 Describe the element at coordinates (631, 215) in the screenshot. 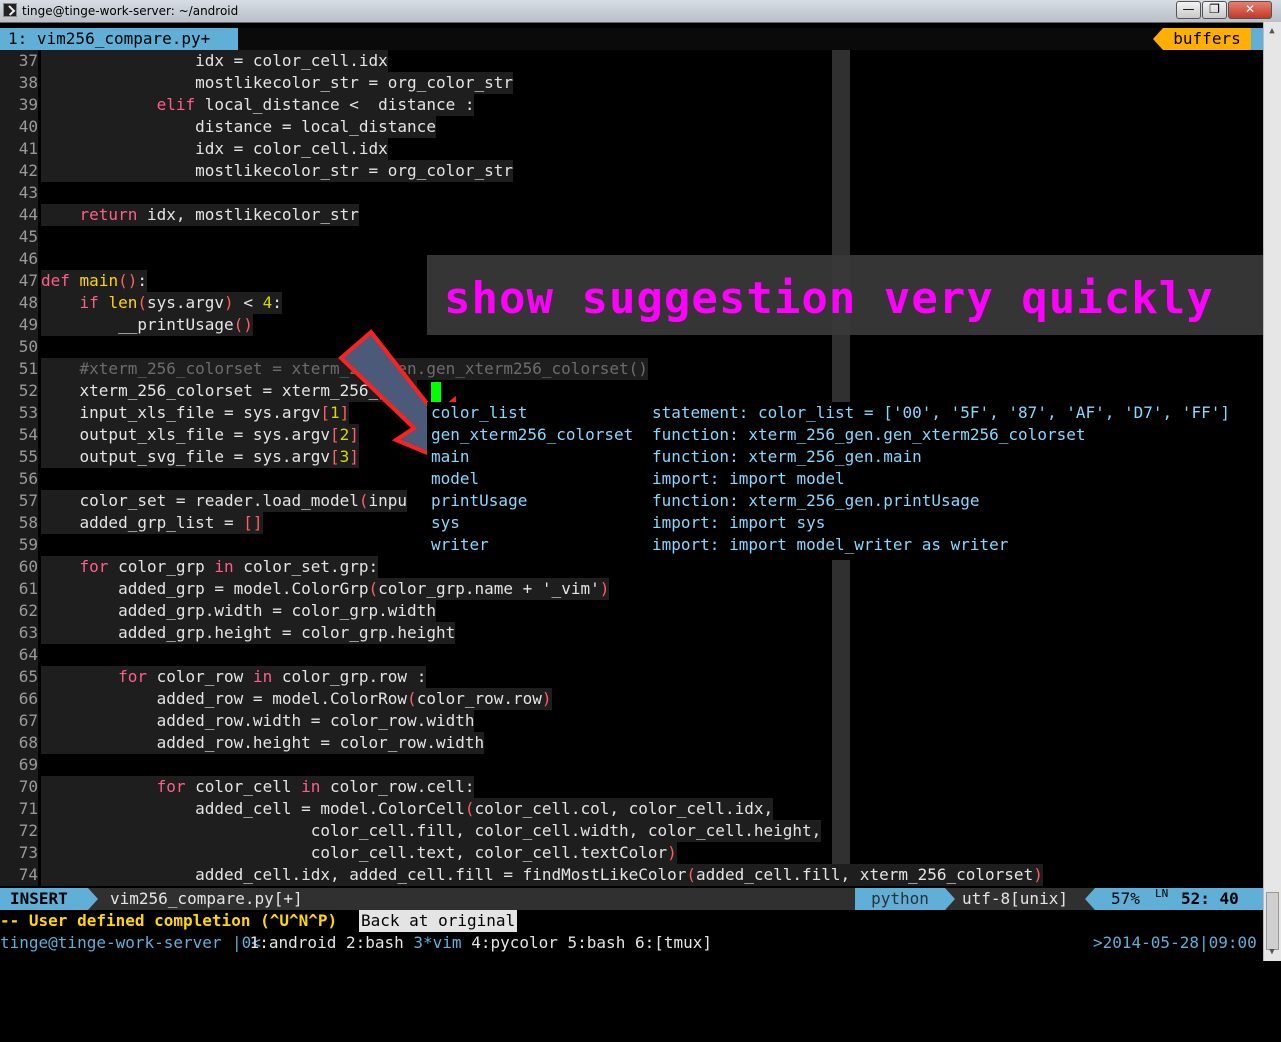

I see `code-line: 44 return idx, mostlikecolor_str` at that location.